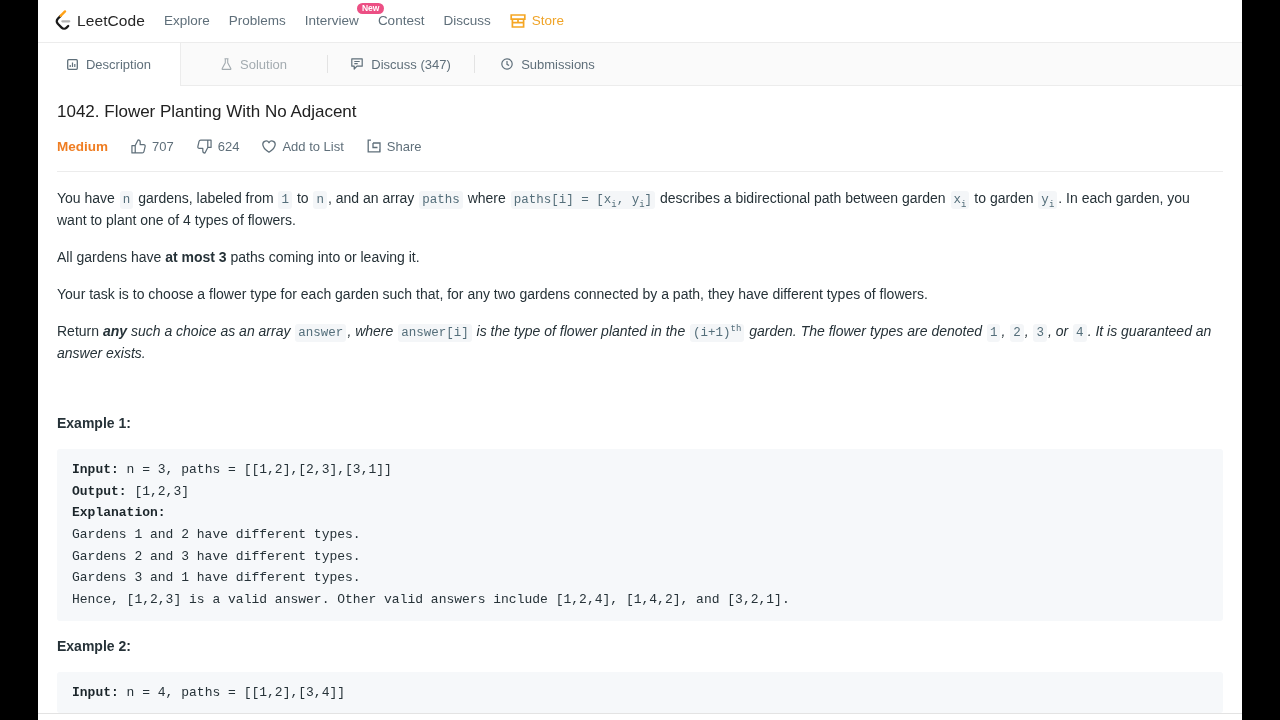 The image size is (1280, 720). I want to click on paragraph: All gardens have at most 3 paths coming into or leaving it., so click(239, 257).